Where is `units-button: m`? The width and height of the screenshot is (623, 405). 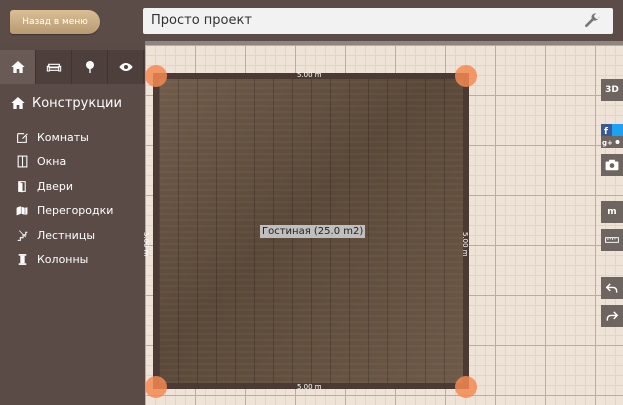
units-button: m is located at coordinates (612, 212).